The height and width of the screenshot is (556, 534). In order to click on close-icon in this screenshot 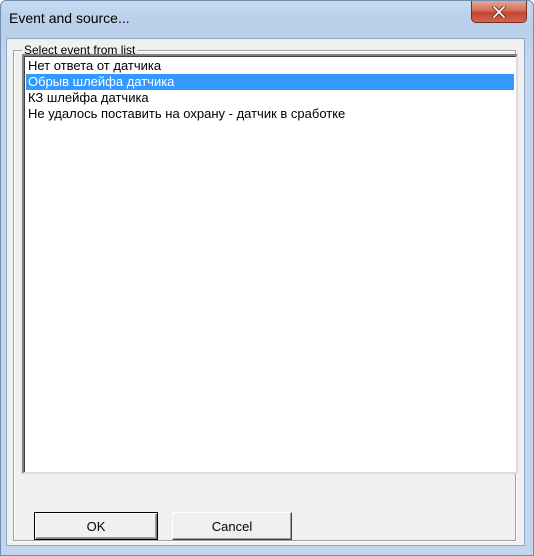, I will do `click(499, 11)`.